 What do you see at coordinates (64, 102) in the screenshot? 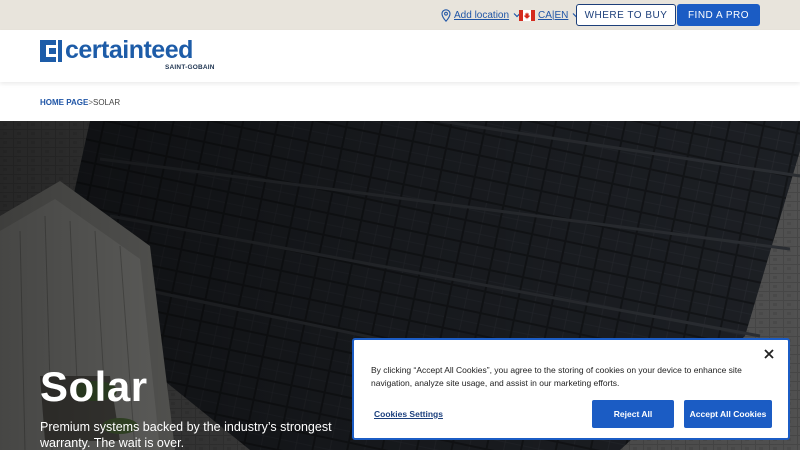
I see `breadcrumb-home-link: HOME PAGE` at bounding box center [64, 102].